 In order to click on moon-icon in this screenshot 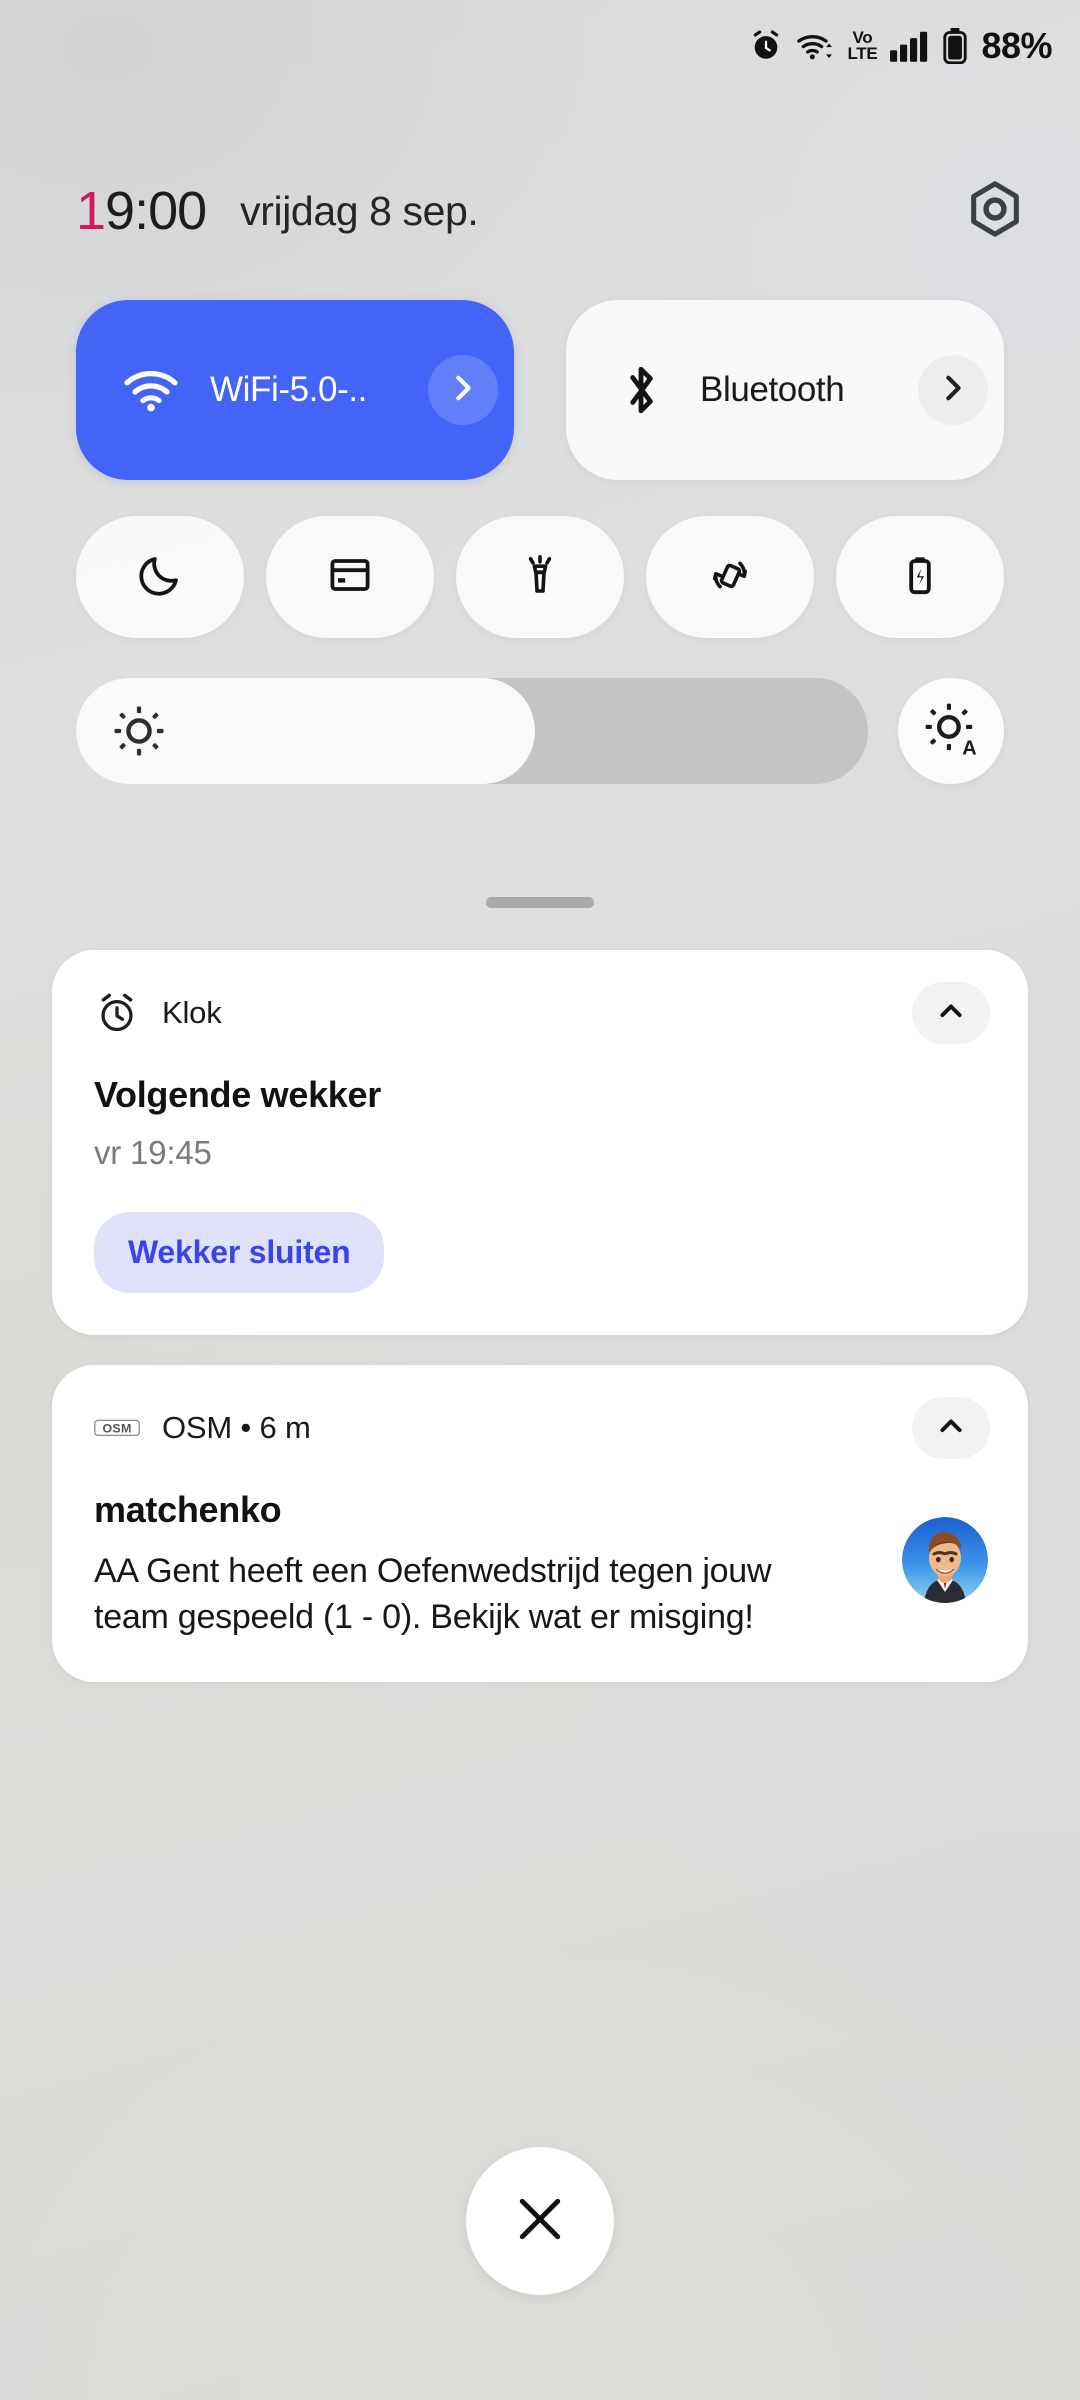, I will do `click(160, 577)`.